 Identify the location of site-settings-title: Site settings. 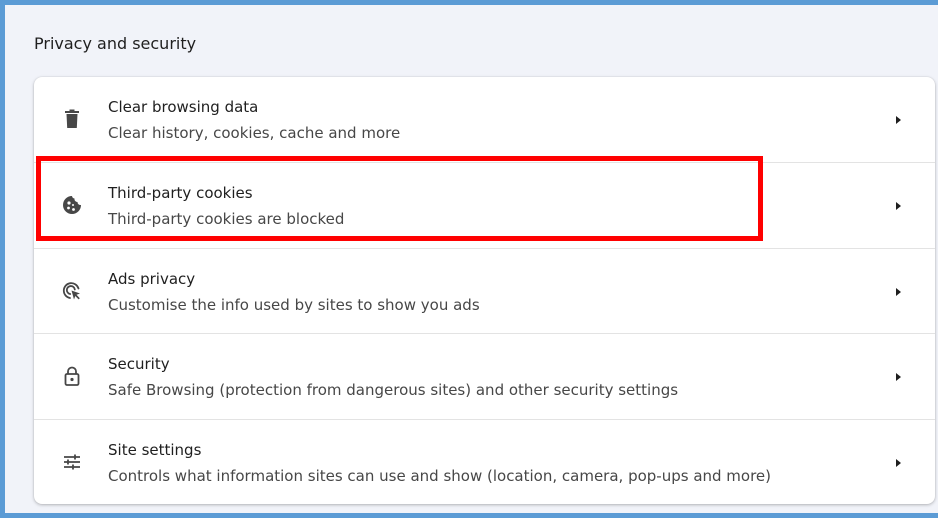
(155, 450).